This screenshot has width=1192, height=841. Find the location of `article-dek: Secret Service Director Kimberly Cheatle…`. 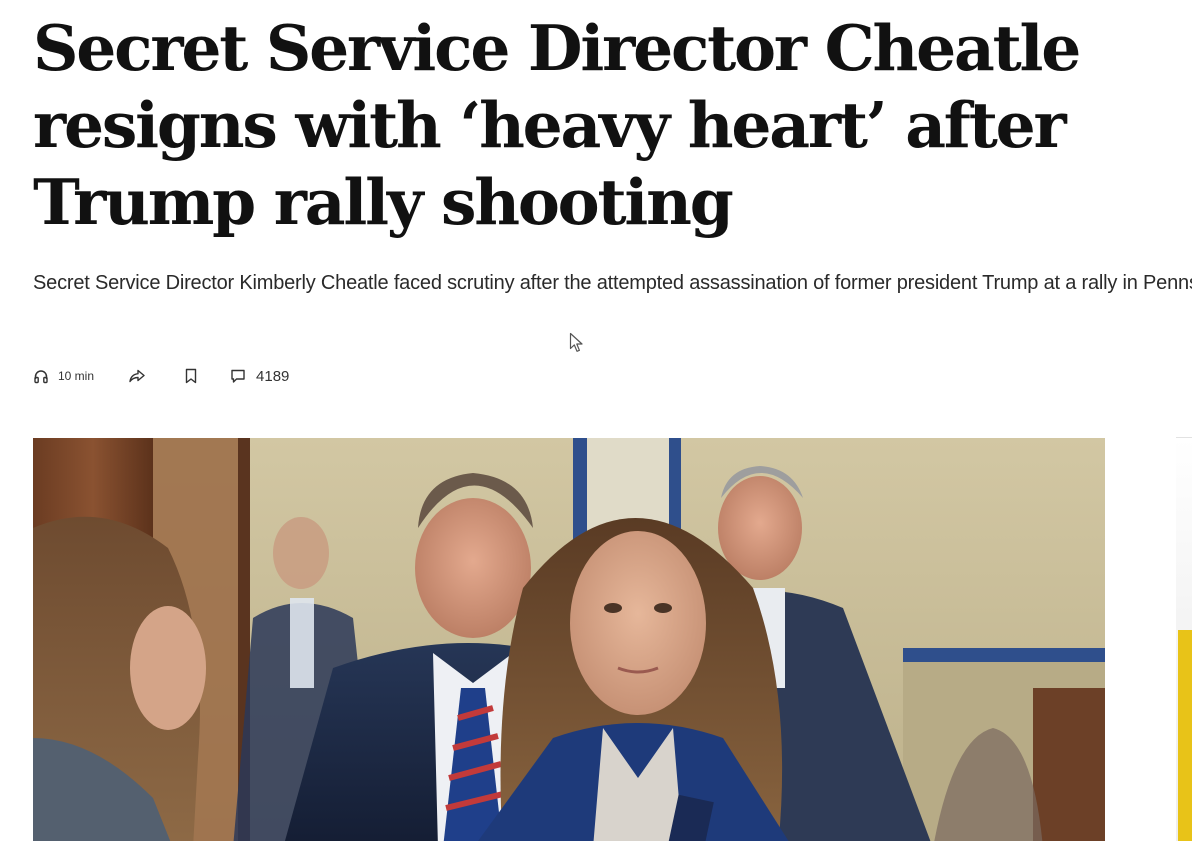

article-dek: Secret Service Director Kimberly Cheatle… is located at coordinates (612, 283).